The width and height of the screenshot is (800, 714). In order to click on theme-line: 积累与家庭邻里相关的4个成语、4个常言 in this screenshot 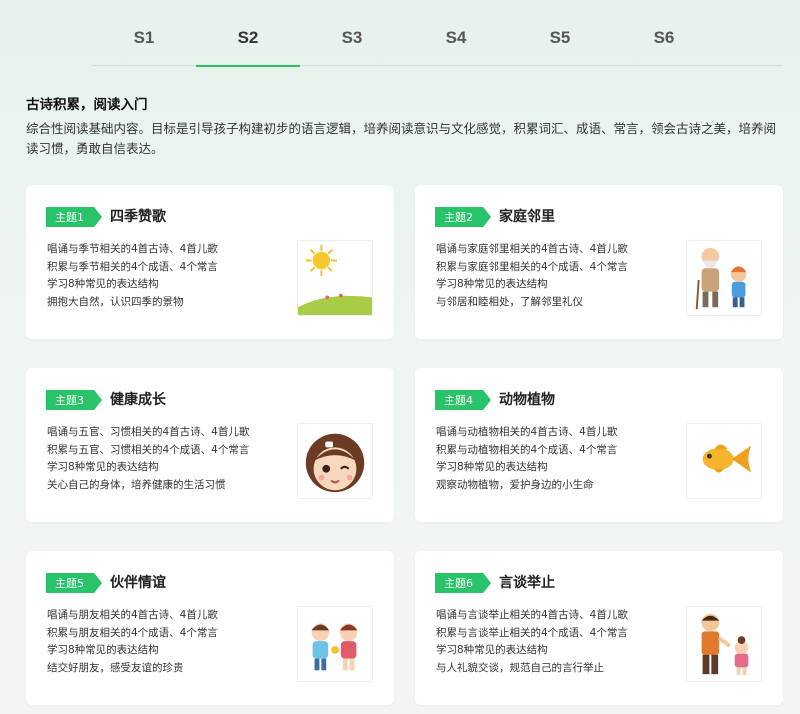, I will do `click(532, 266)`.